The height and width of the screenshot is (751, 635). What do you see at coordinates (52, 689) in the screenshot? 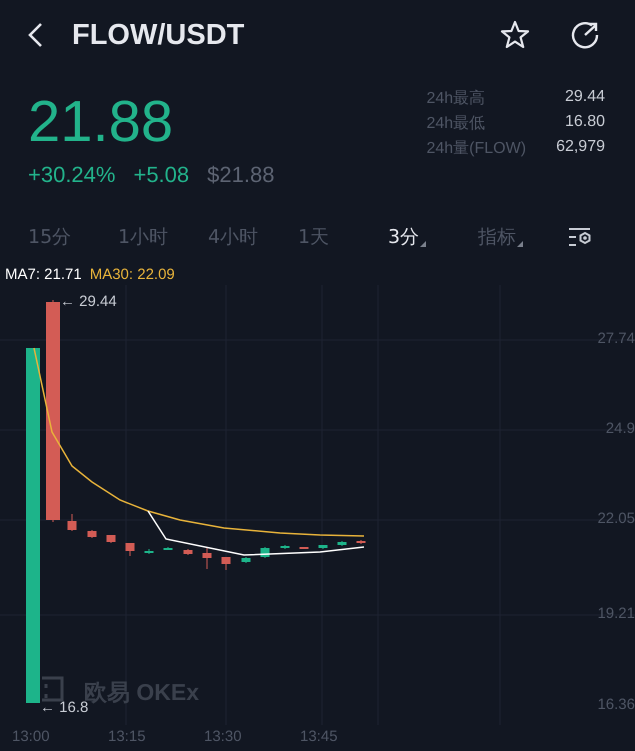
I see `watermark-icon` at bounding box center [52, 689].